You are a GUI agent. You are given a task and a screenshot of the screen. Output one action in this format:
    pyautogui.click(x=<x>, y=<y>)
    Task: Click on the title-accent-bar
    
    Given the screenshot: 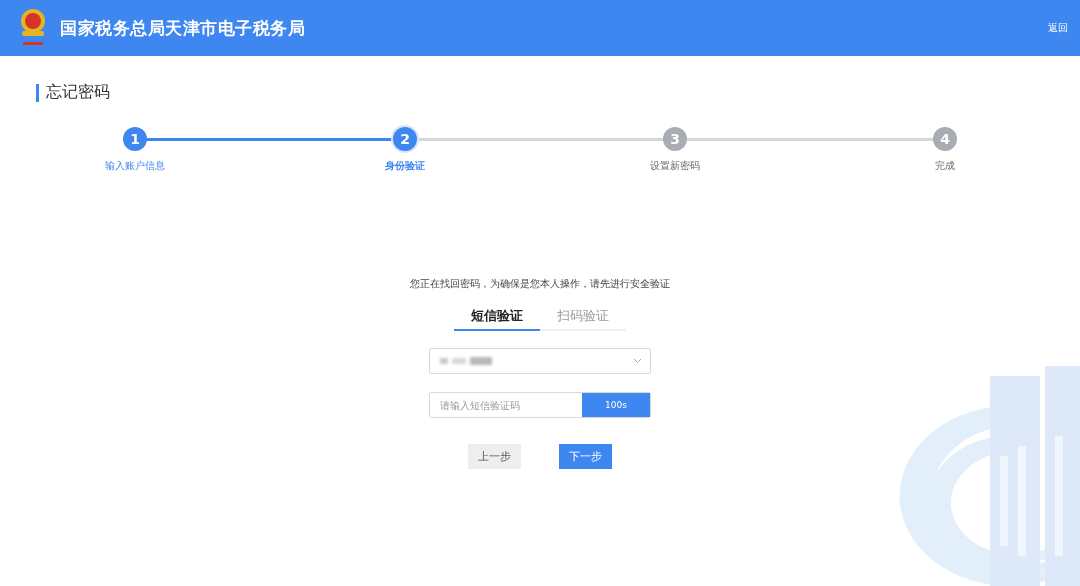 What is the action you would take?
    pyautogui.click(x=37, y=92)
    